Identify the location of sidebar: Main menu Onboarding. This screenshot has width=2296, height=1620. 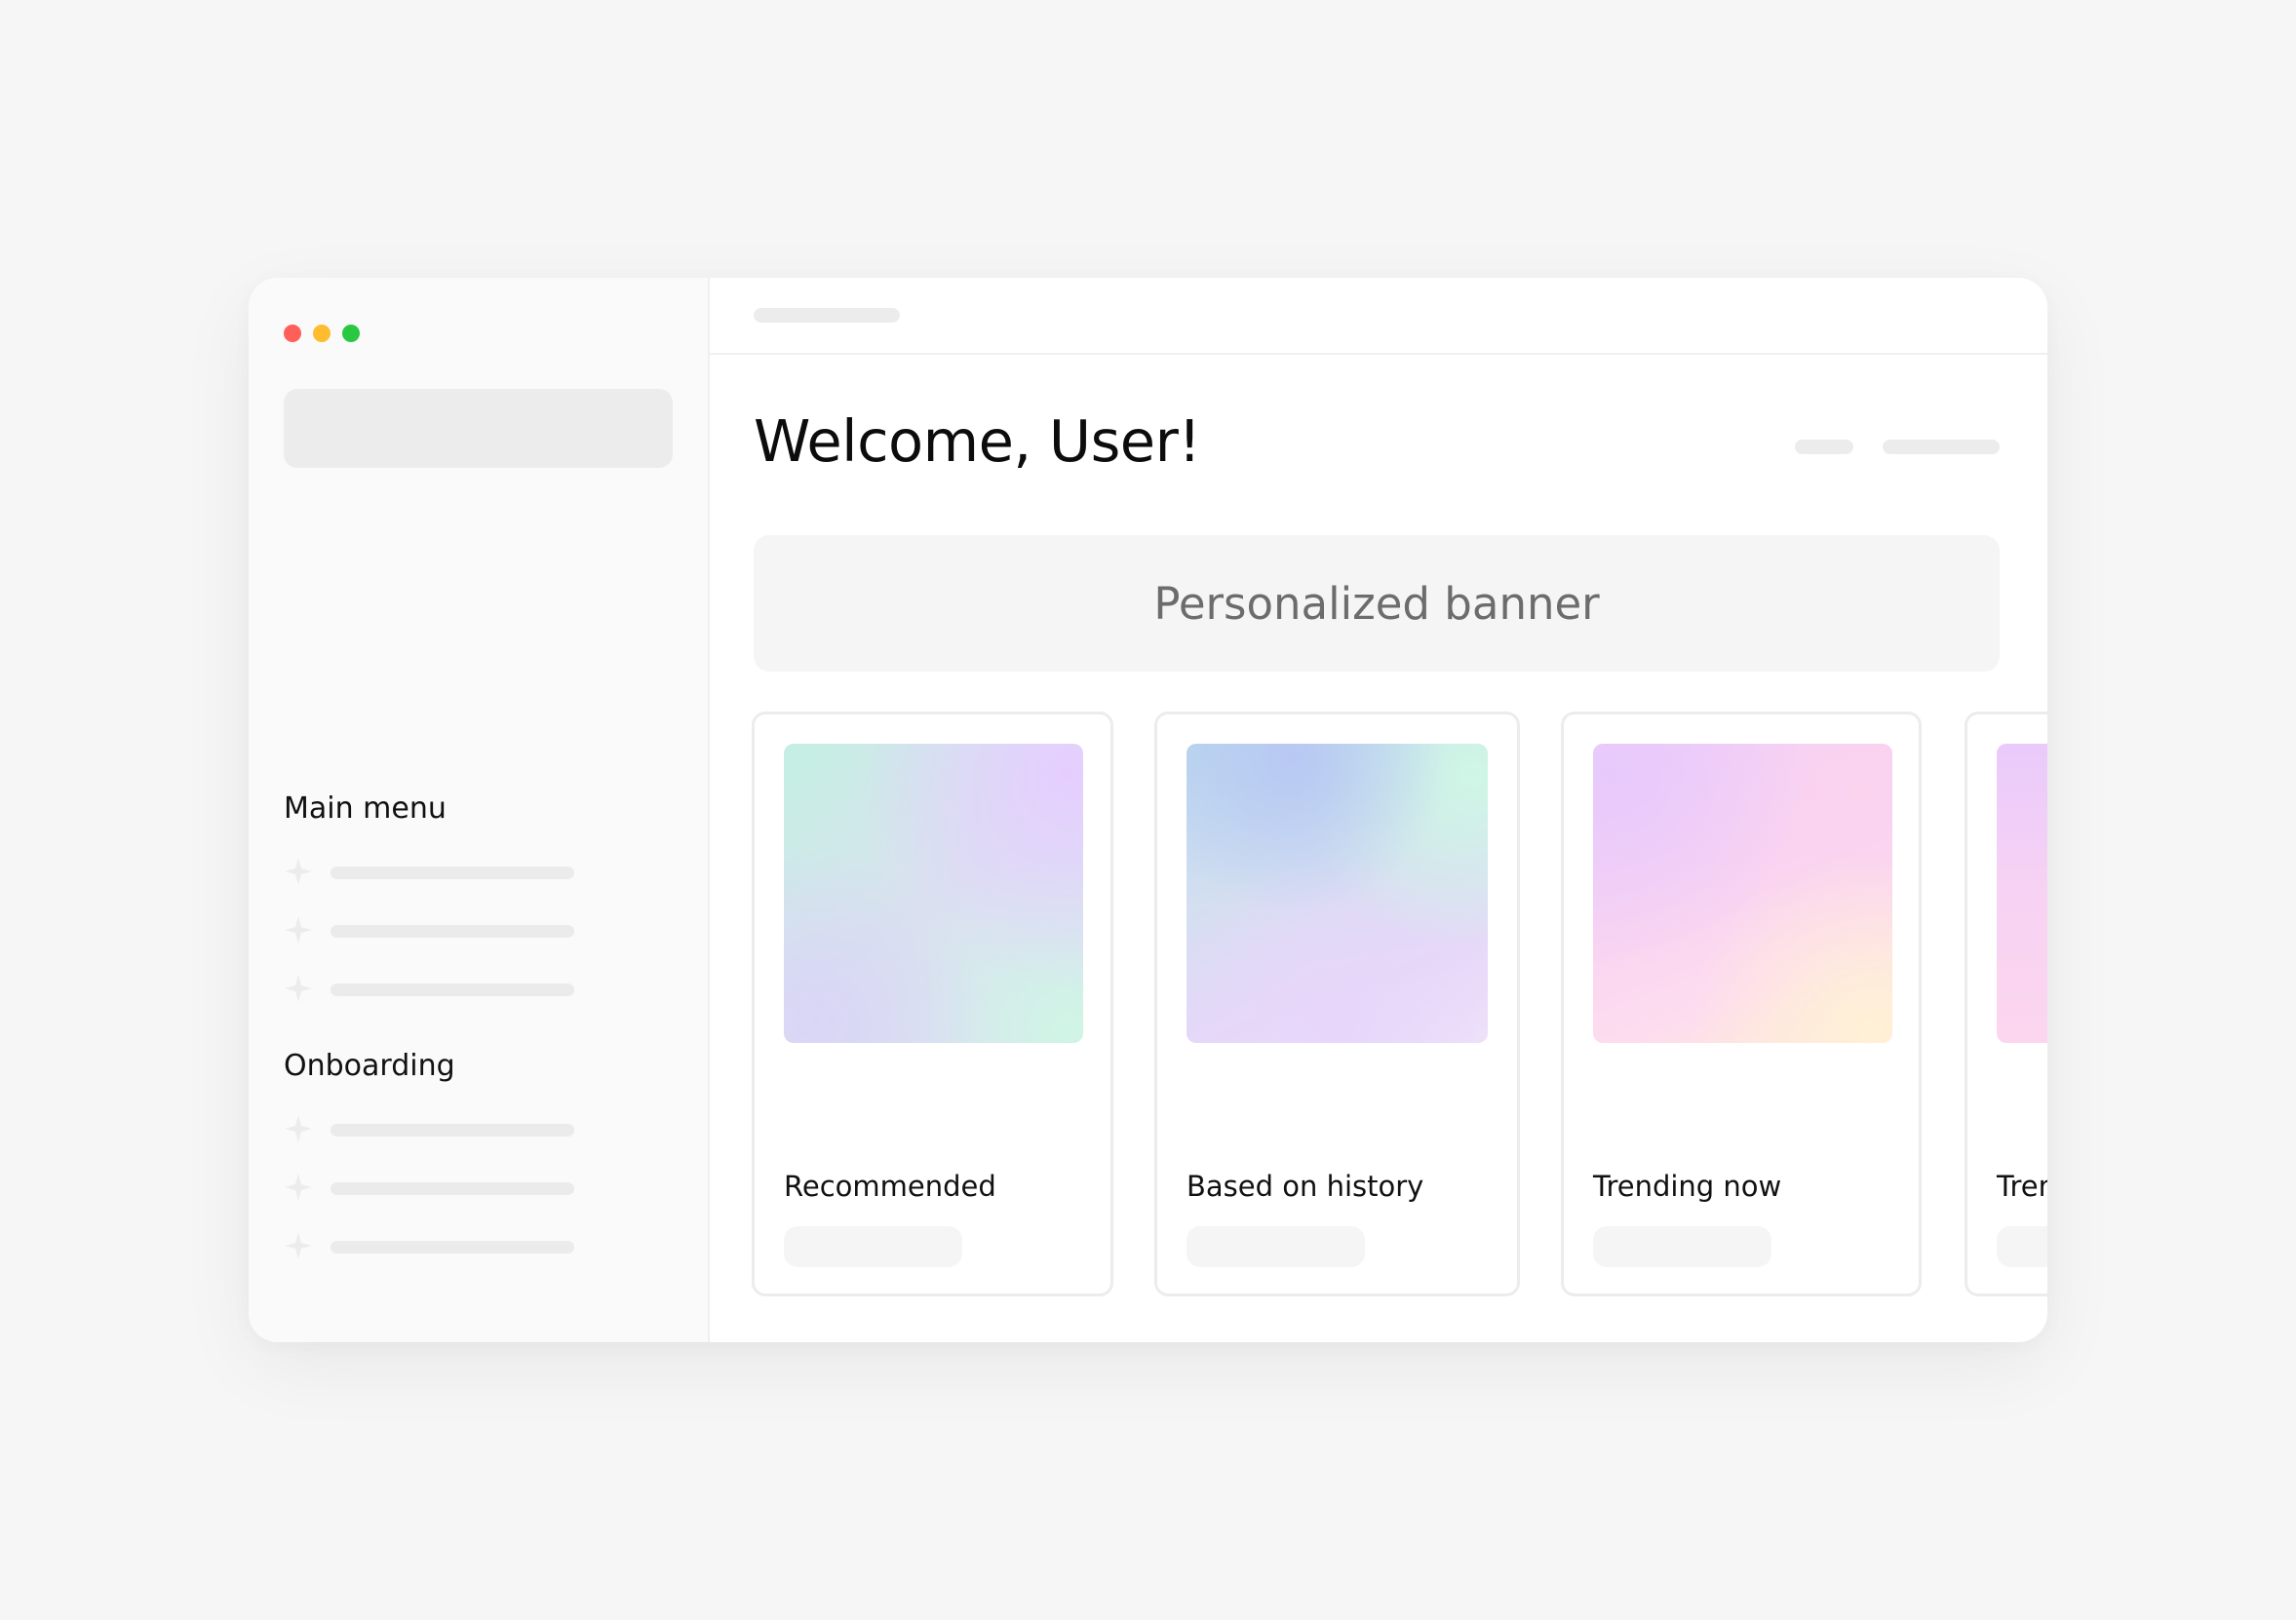
(479, 810).